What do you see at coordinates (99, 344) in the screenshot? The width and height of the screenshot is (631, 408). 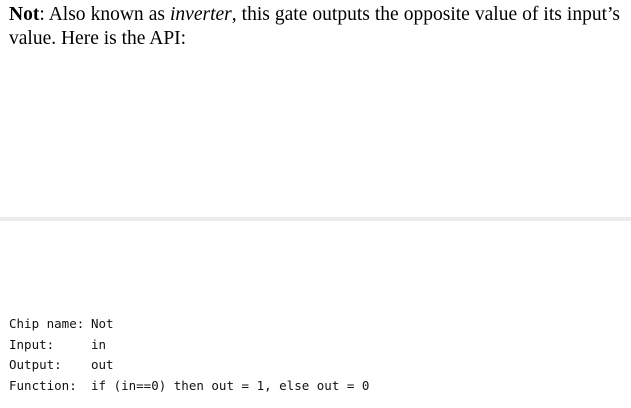 I see `api-value: in` at bounding box center [99, 344].